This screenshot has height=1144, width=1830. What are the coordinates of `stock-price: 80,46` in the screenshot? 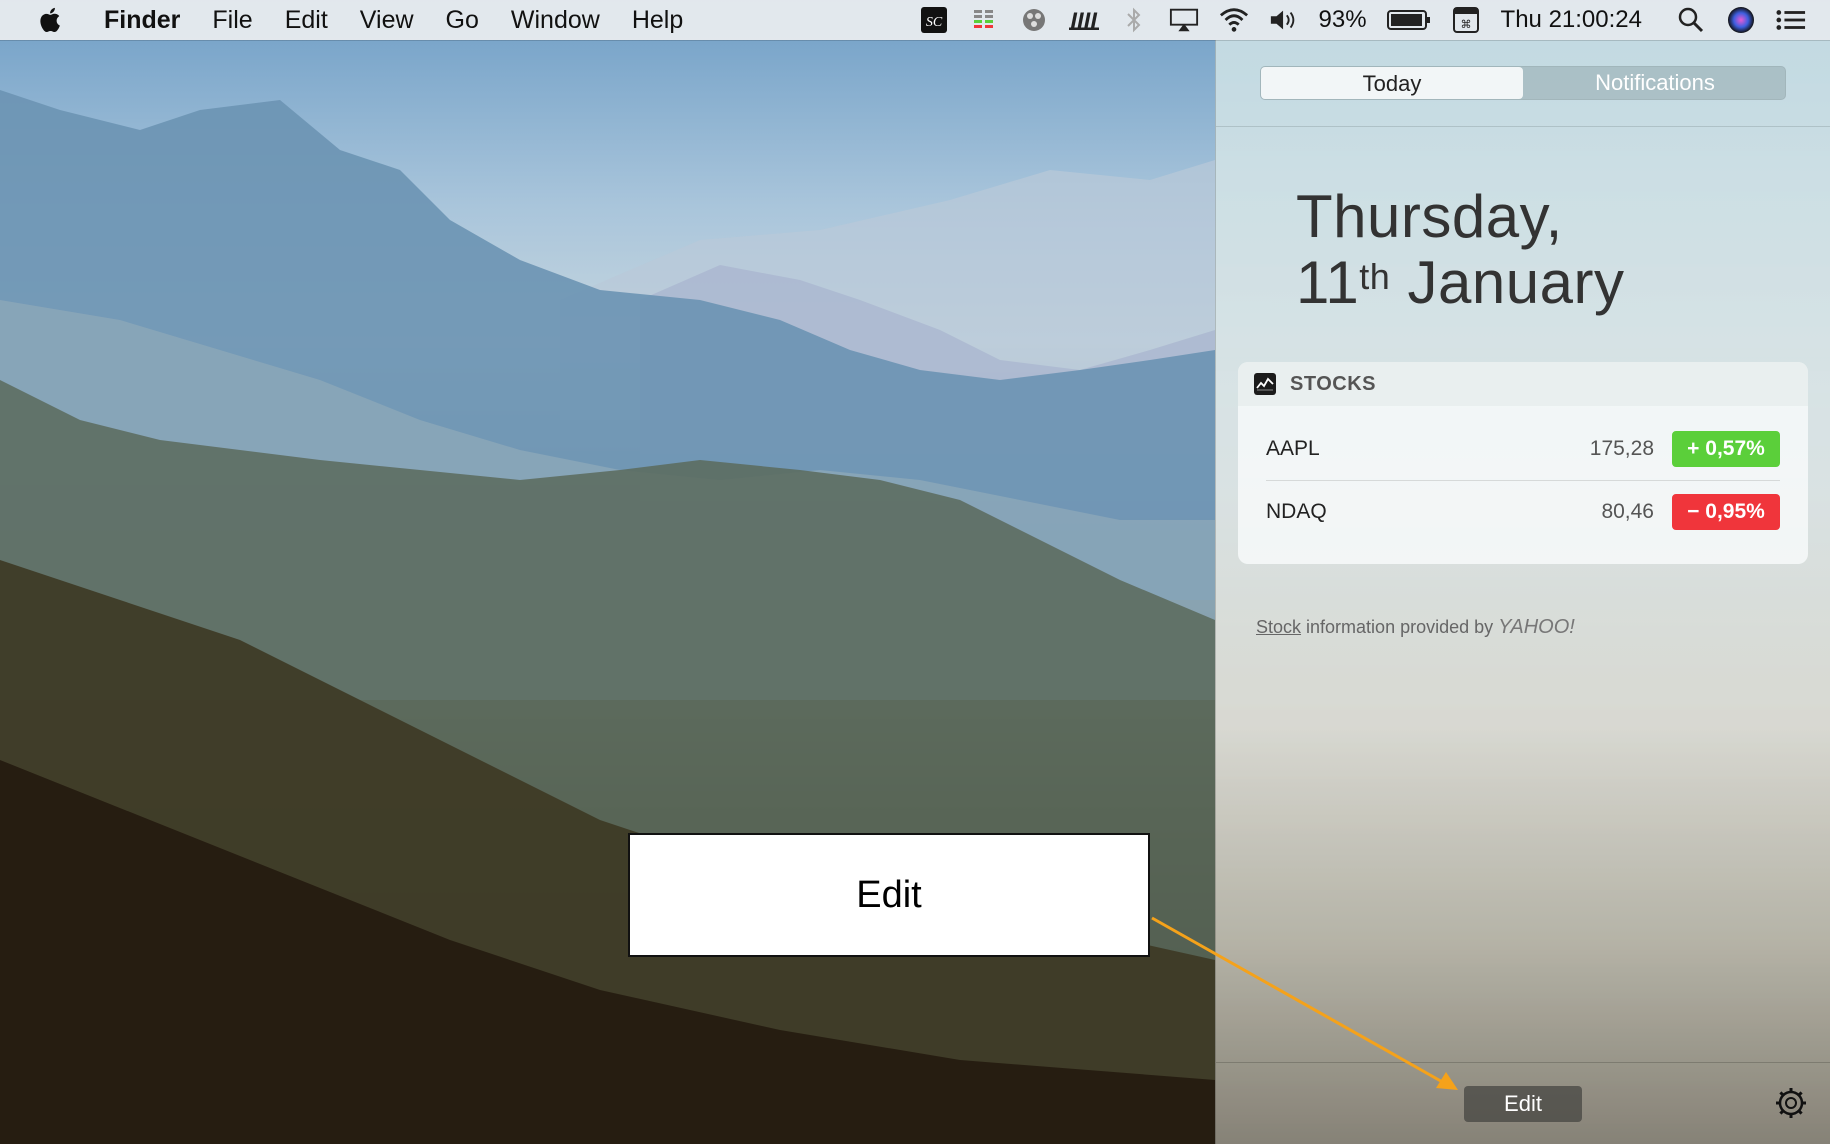 It's located at (1627, 511).